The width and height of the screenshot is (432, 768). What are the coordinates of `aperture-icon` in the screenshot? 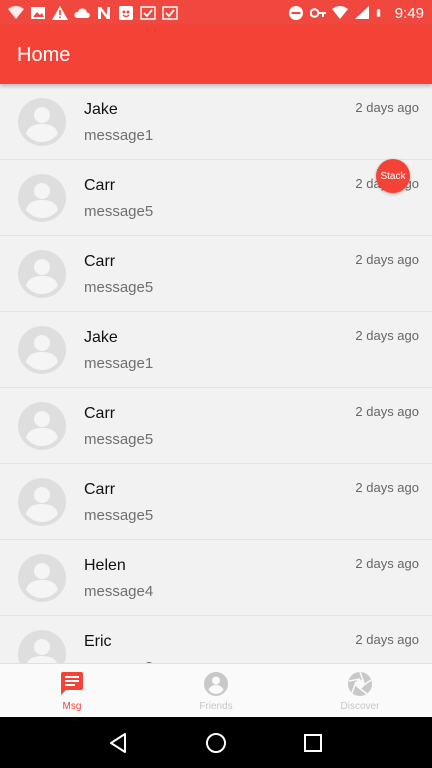 It's located at (360, 683).